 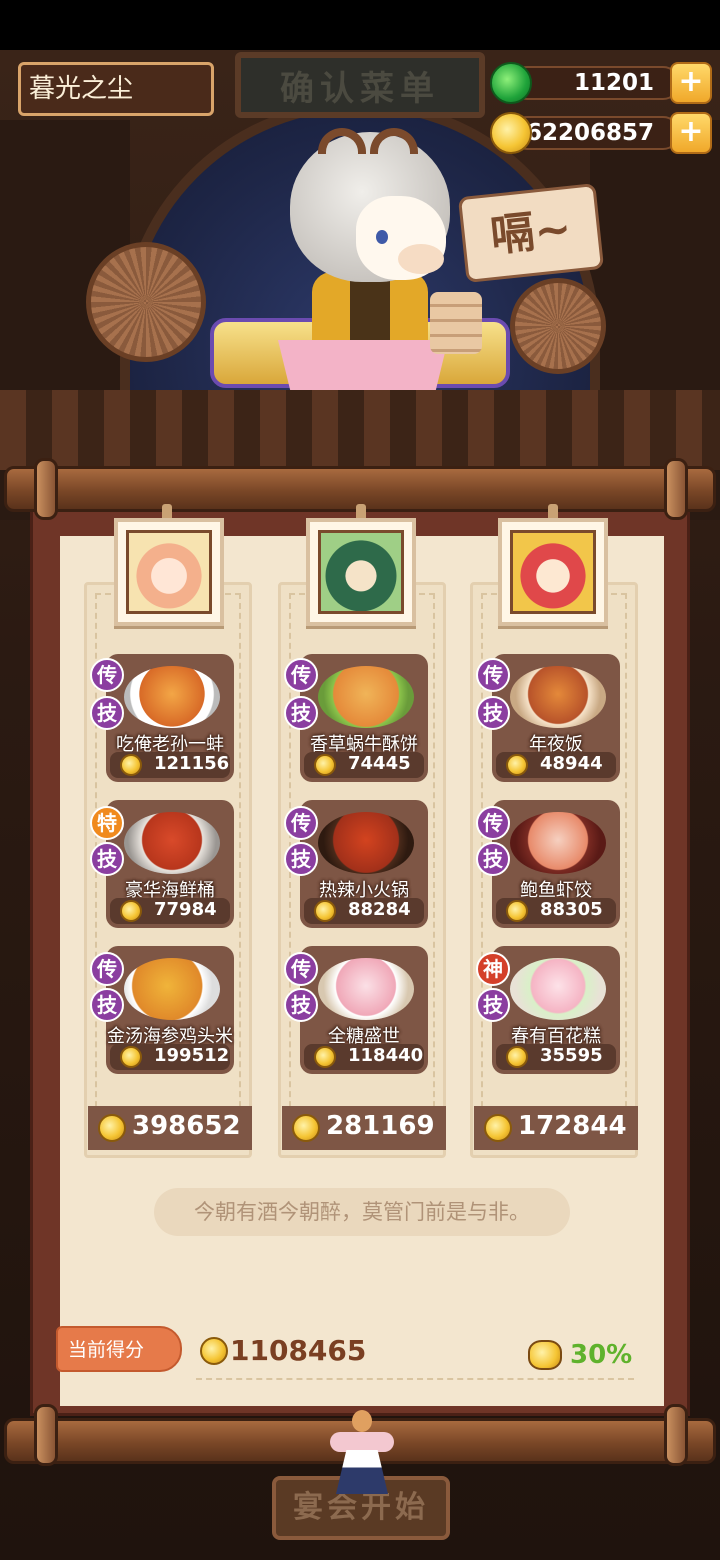 I want to click on coin-amount: 62206857, so click(x=595, y=133).